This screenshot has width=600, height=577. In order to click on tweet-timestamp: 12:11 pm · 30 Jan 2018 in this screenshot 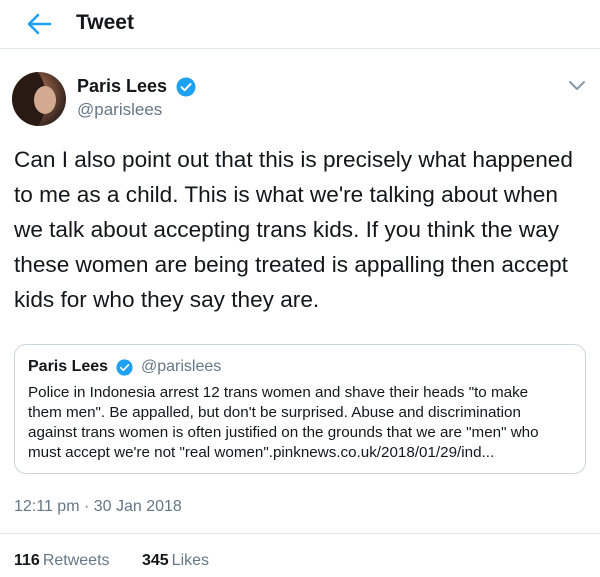, I will do `click(98, 506)`.